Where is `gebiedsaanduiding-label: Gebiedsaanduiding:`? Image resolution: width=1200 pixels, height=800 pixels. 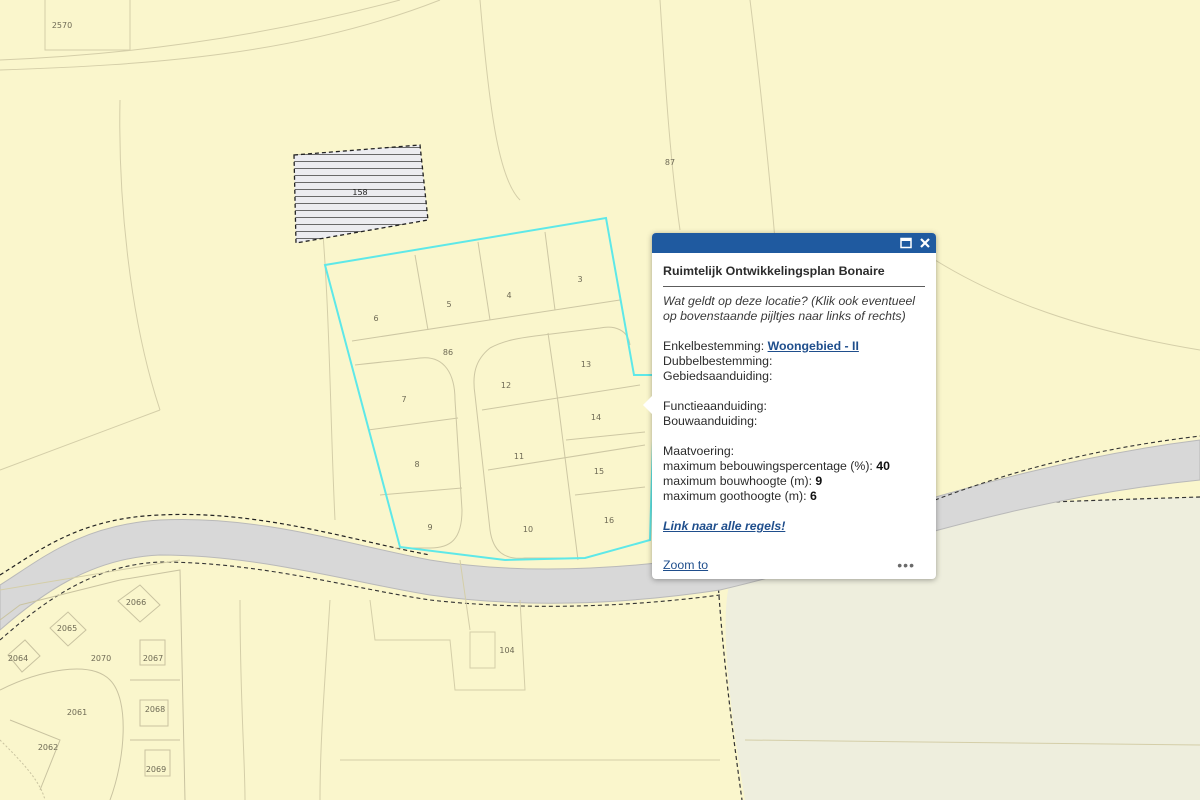
gebiedsaanduiding-label: Gebiedsaanduiding: is located at coordinates (718, 376).